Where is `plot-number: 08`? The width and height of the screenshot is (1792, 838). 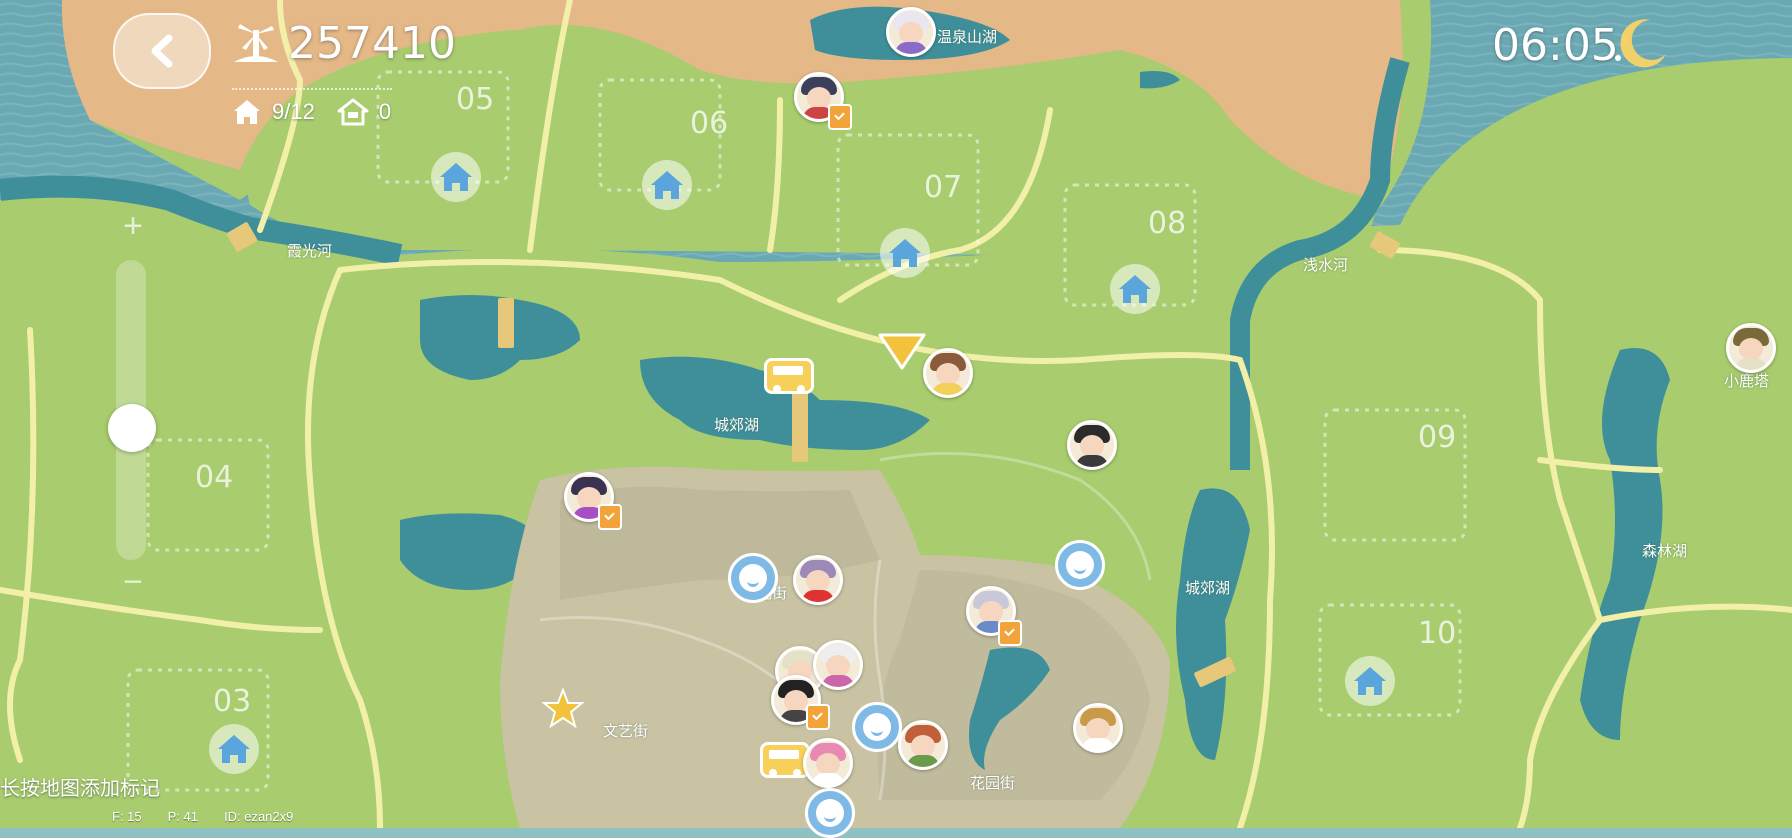
plot-number: 08 is located at coordinates (1167, 223).